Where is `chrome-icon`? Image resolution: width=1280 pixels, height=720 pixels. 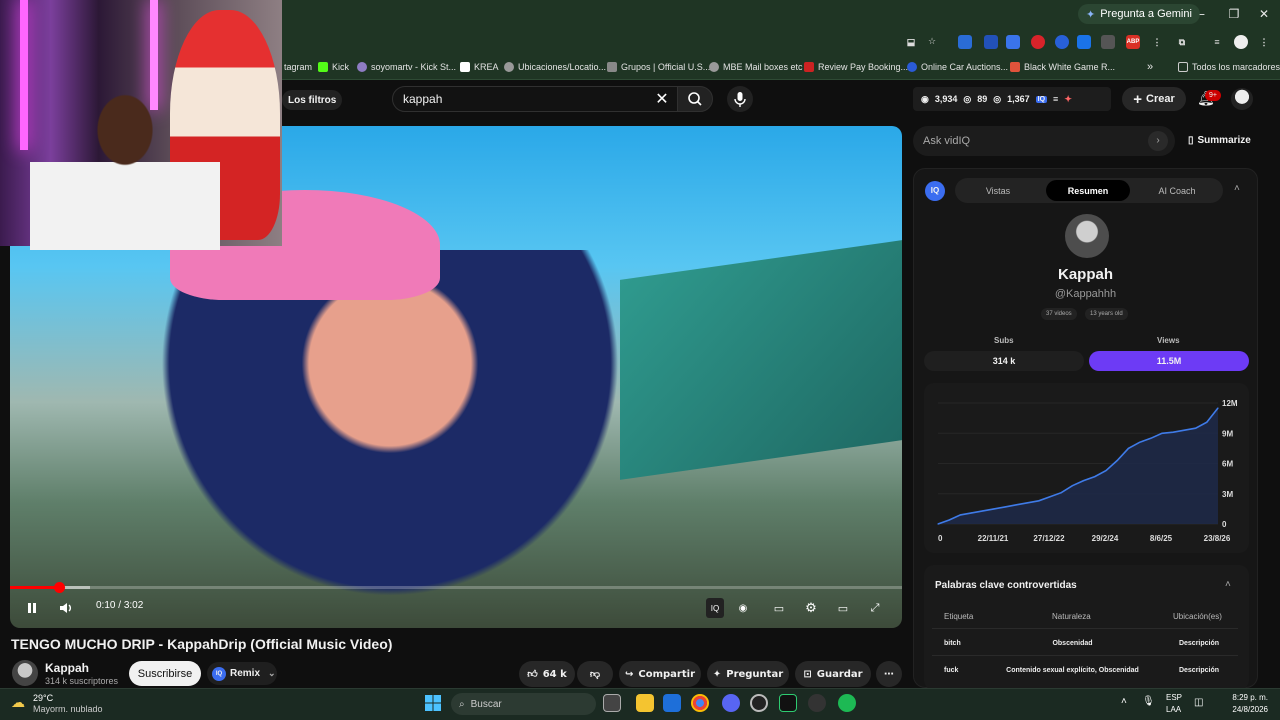 chrome-icon is located at coordinates (700, 703).